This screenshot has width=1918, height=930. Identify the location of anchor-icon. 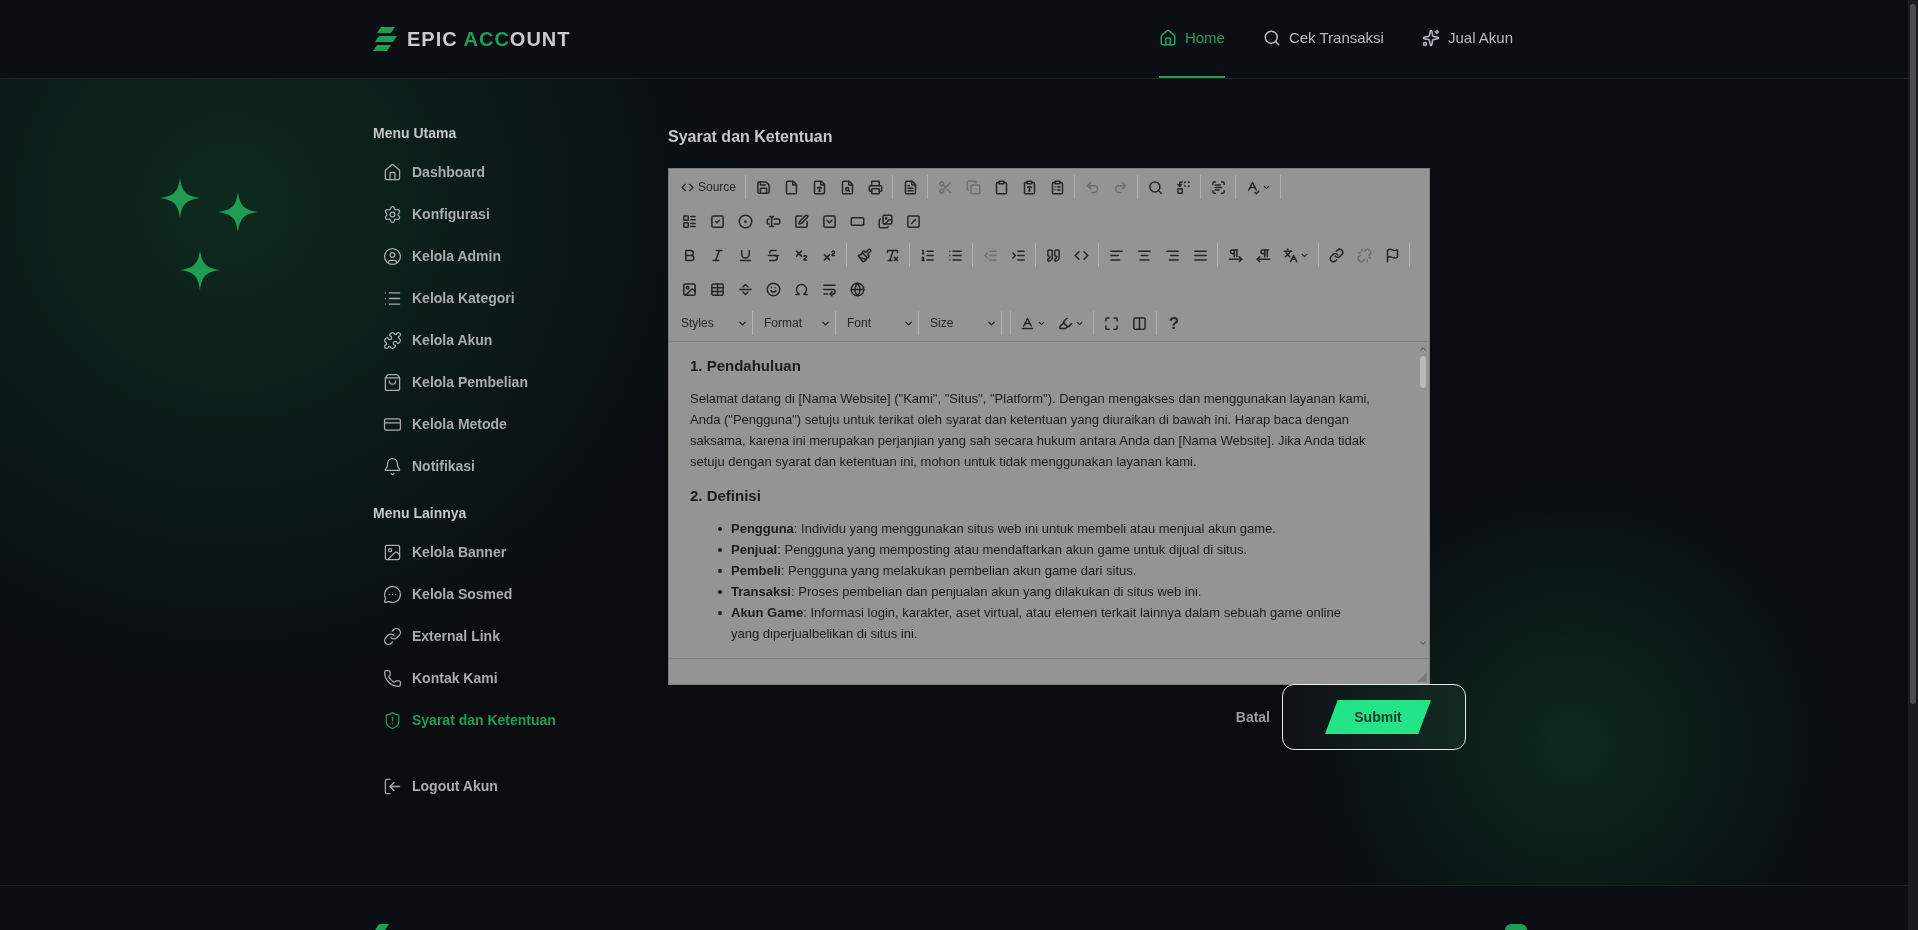
(1392, 255).